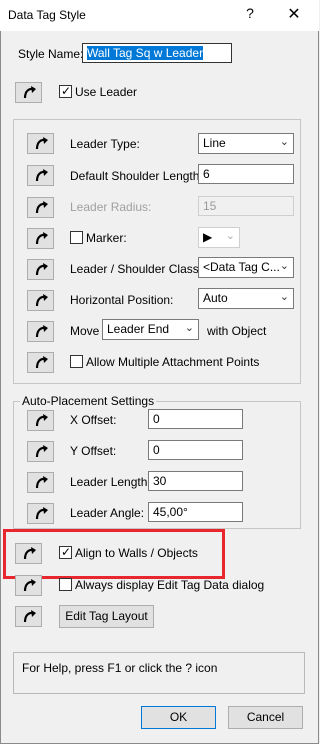 Image resolution: width=320 pixels, height=744 pixels. Describe the element at coordinates (110, 482) in the screenshot. I see `leader-length-label: Leader Length:` at that location.